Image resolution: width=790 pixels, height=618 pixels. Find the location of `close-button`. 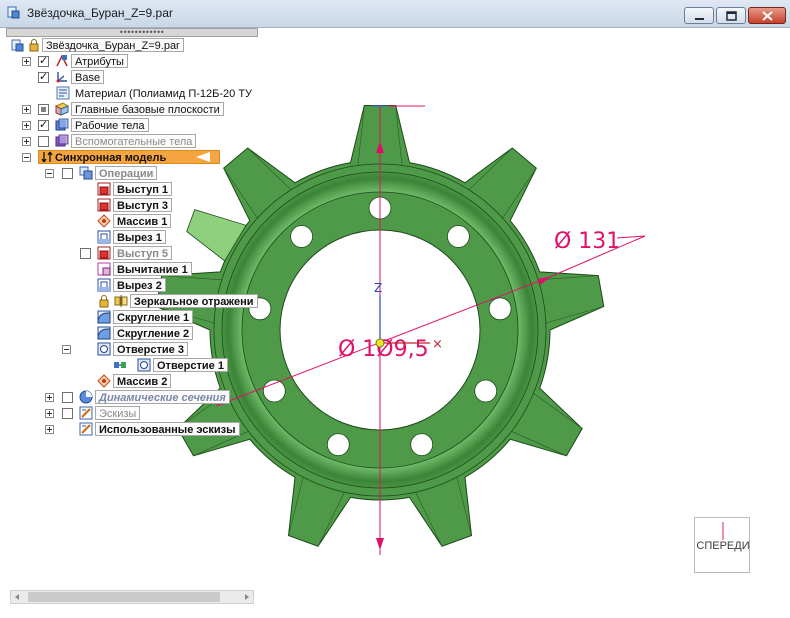

close-button is located at coordinates (767, 15).